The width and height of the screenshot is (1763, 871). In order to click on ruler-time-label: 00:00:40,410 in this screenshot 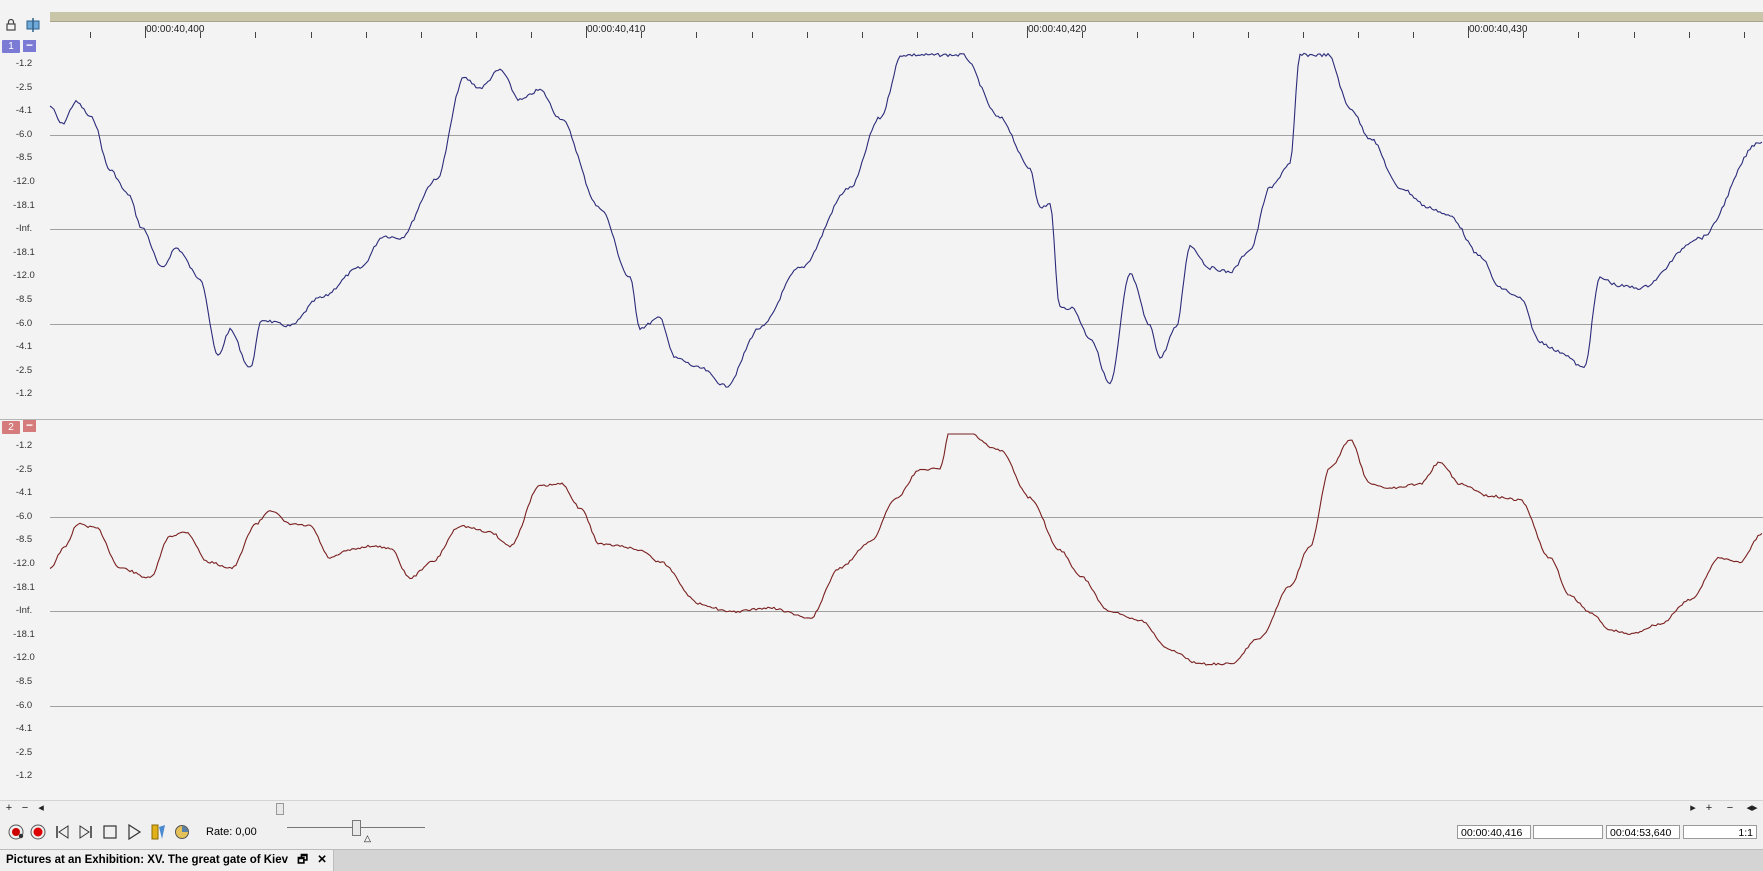, I will do `click(616, 29)`.